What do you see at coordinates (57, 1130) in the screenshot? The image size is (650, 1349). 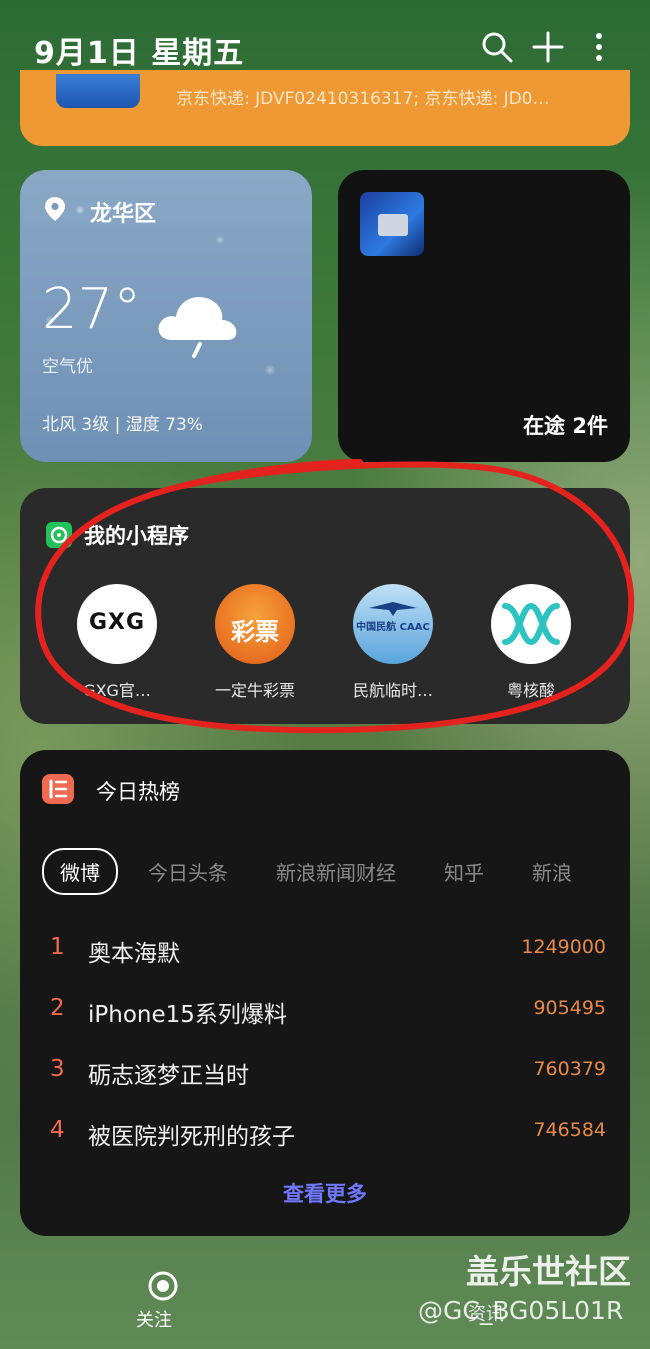 I see `rank-number: 4` at bounding box center [57, 1130].